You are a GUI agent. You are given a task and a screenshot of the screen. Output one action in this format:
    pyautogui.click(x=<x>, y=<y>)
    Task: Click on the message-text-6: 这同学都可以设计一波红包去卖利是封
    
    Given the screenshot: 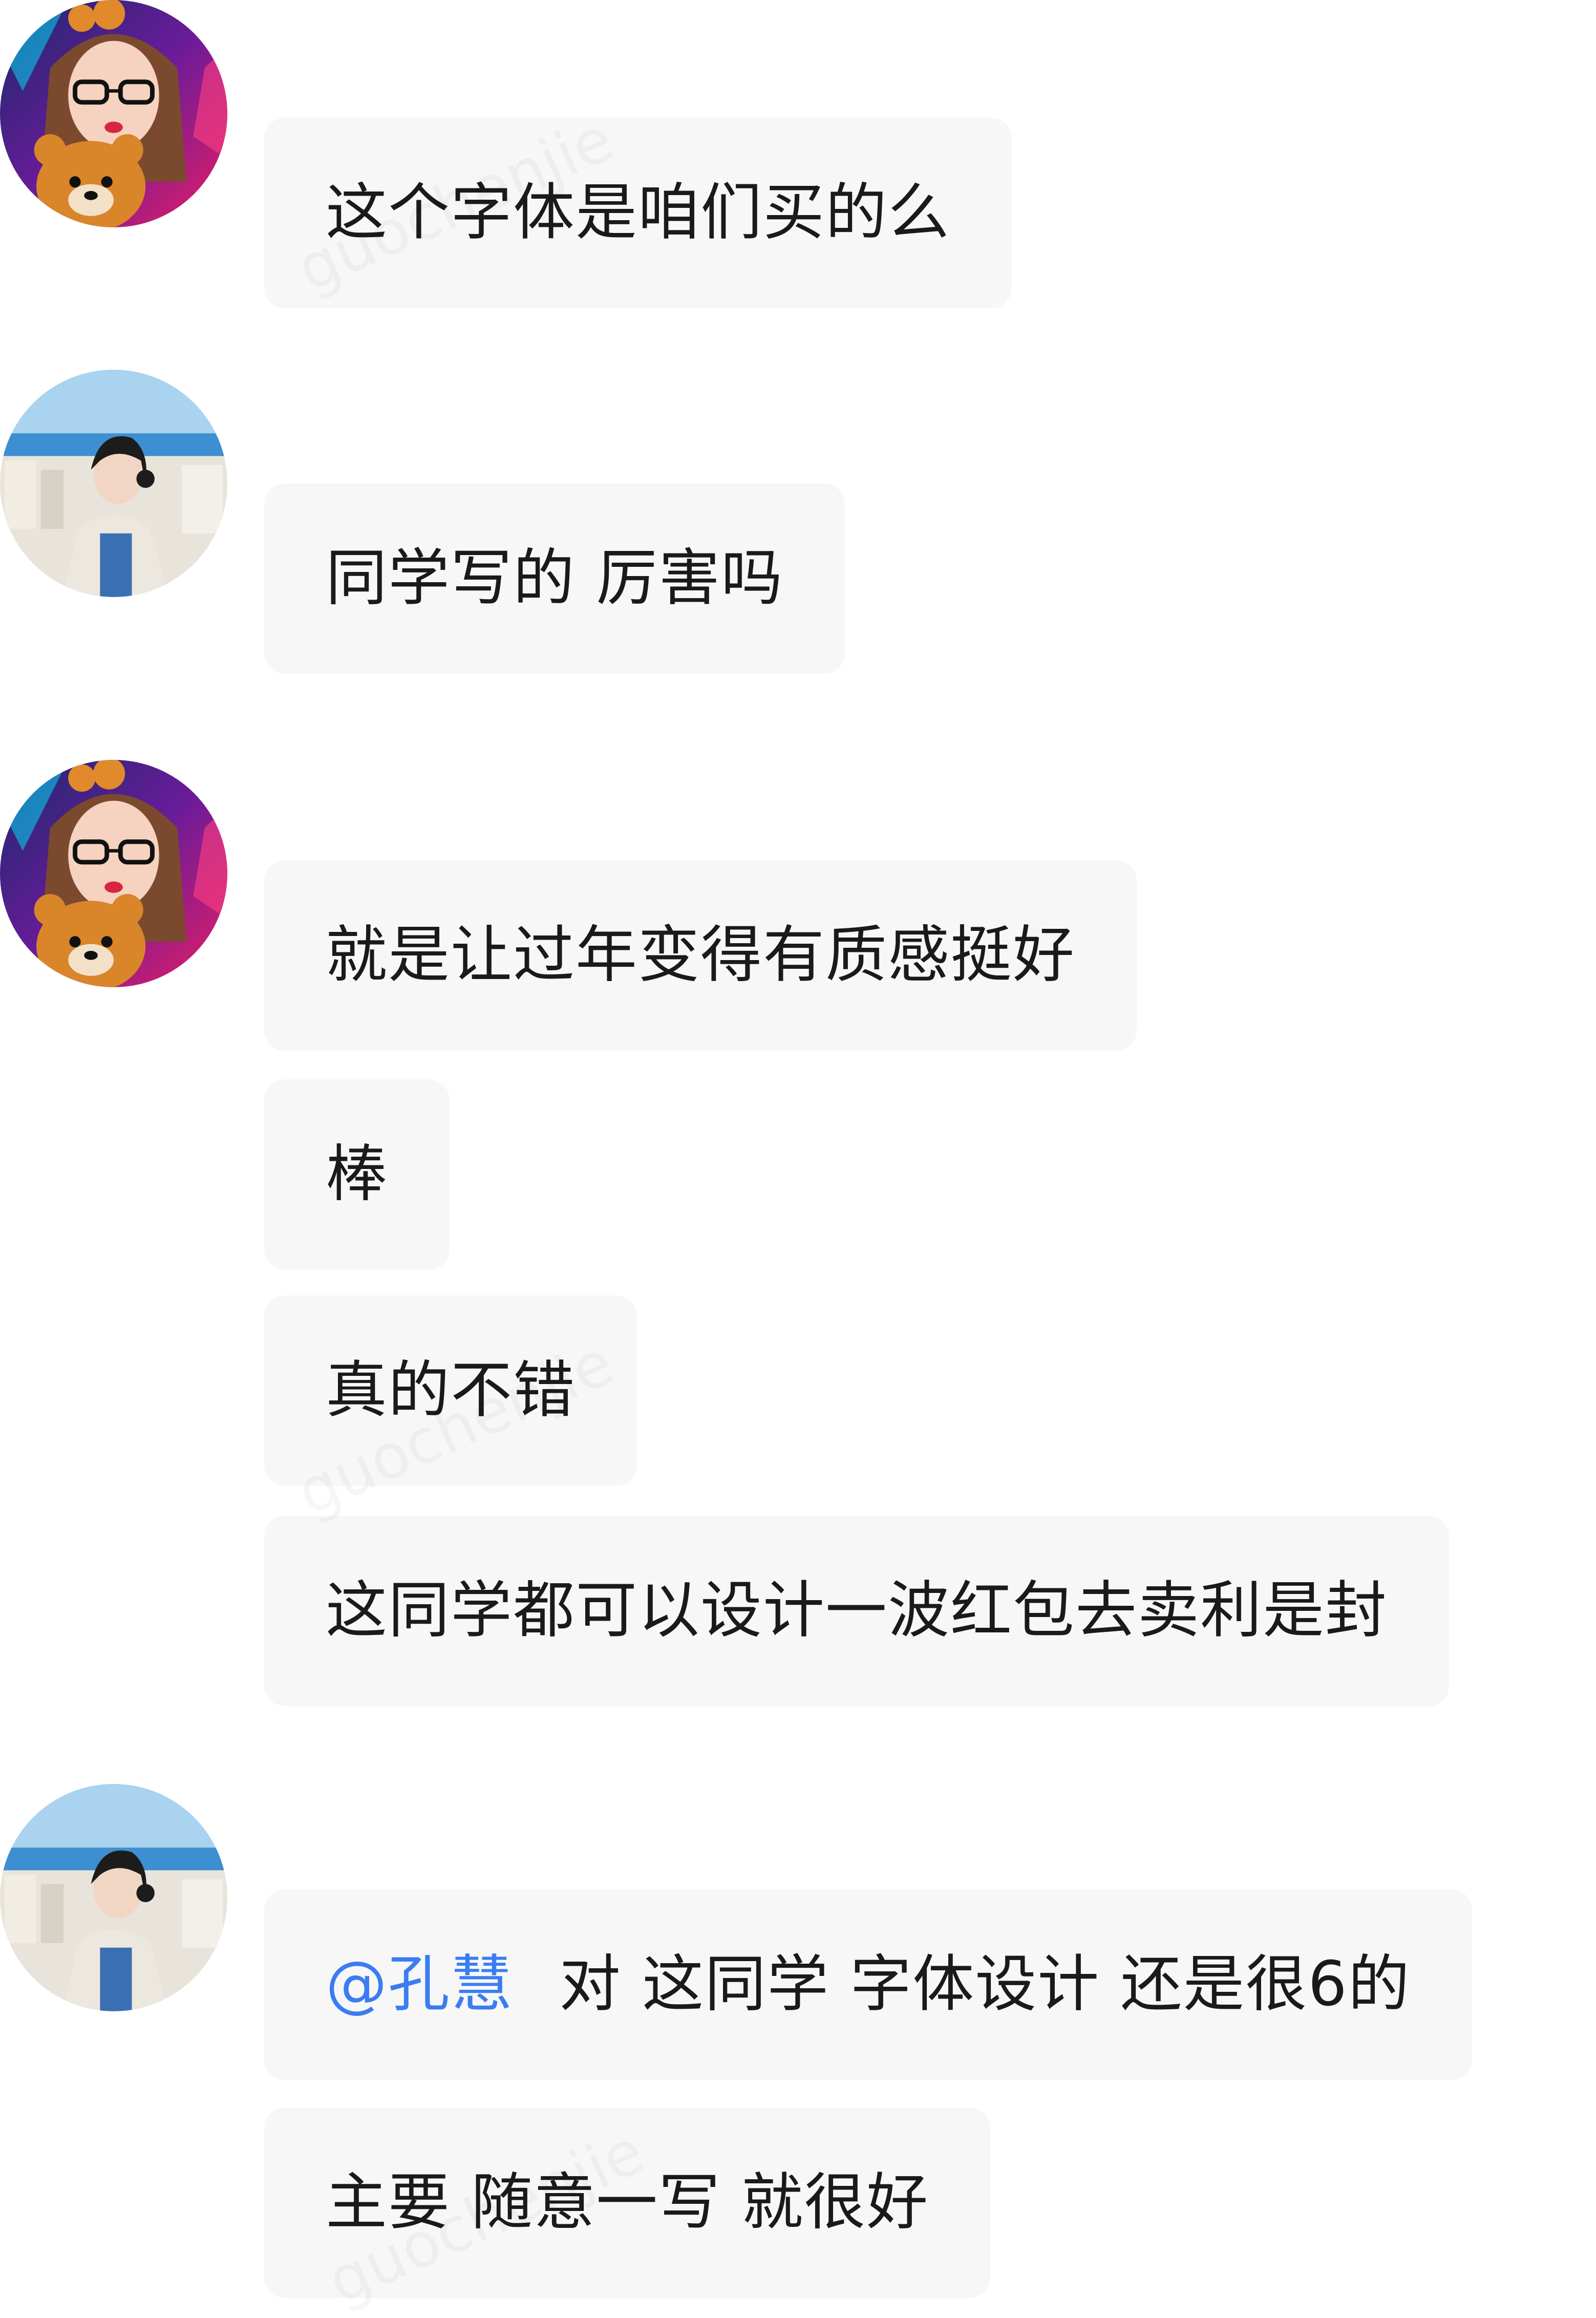 What is the action you would take?
    pyautogui.click(x=857, y=1610)
    